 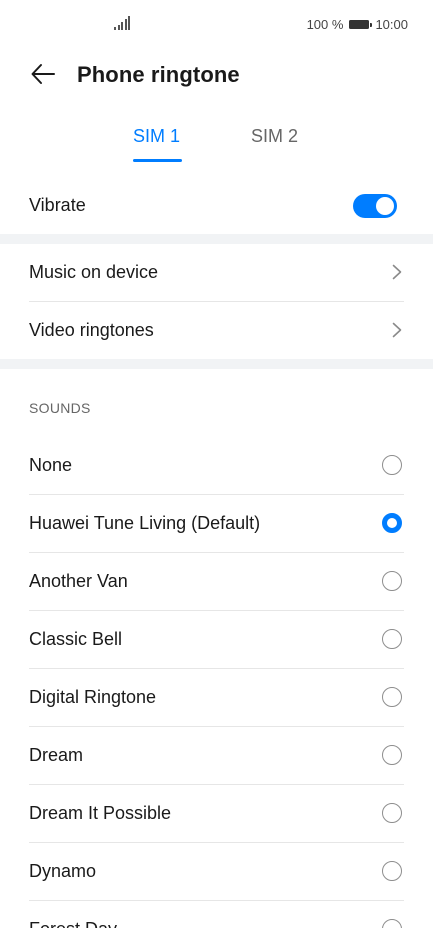 I want to click on music-on-device-row: Music on device, so click(x=216, y=272).